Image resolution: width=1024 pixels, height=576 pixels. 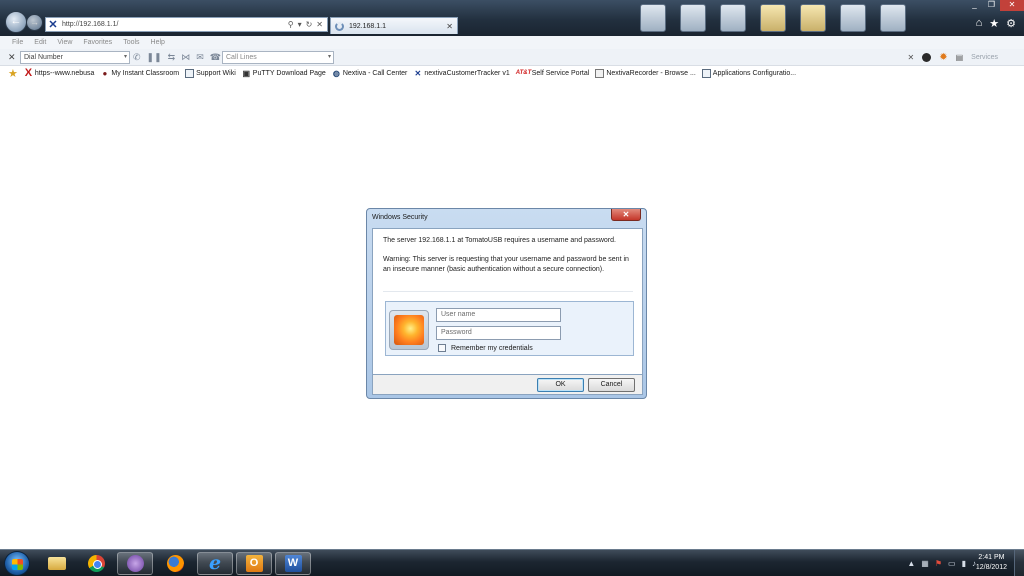 I want to click on menu-tools: Tools, so click(x=131, y=42).